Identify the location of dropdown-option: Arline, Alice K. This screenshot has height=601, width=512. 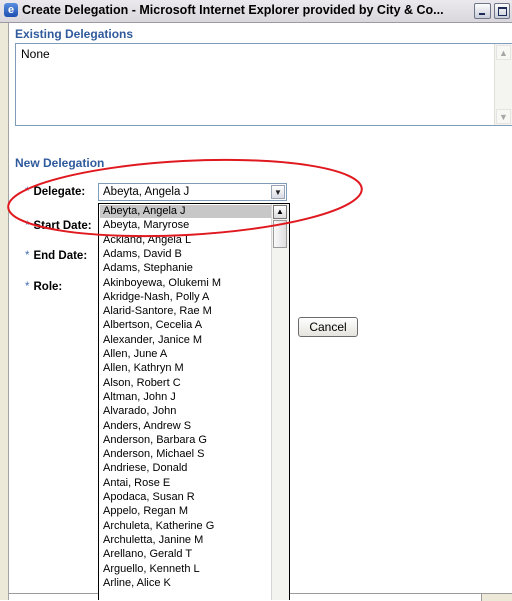
(187, 583).